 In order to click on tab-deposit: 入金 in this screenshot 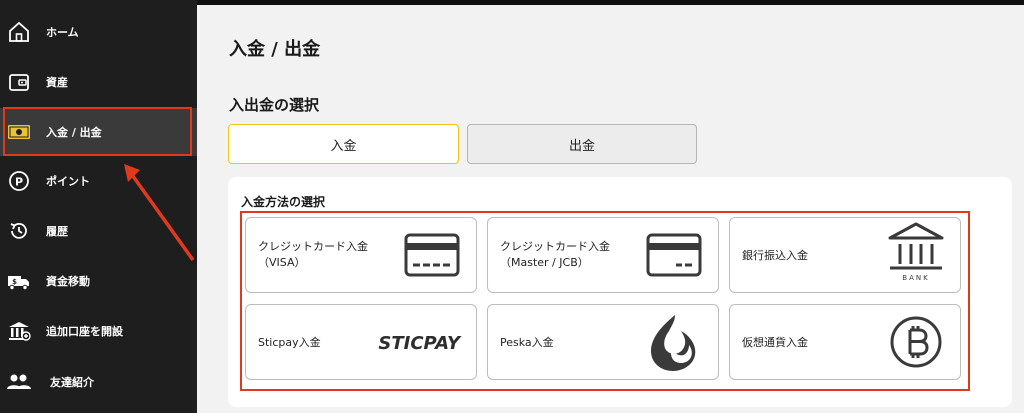, I will do `click(343, 144)`.